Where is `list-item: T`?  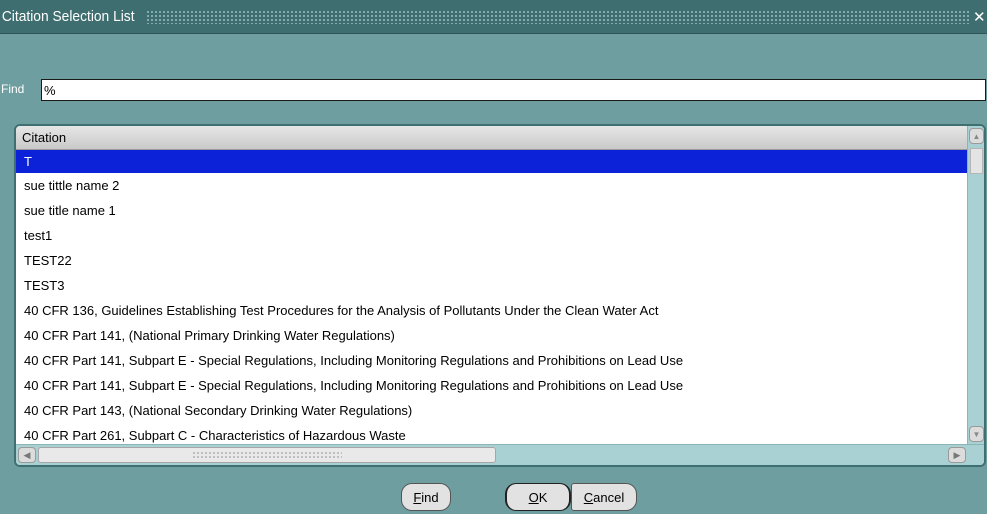
list-item: T is located at coordinates (491, 161).